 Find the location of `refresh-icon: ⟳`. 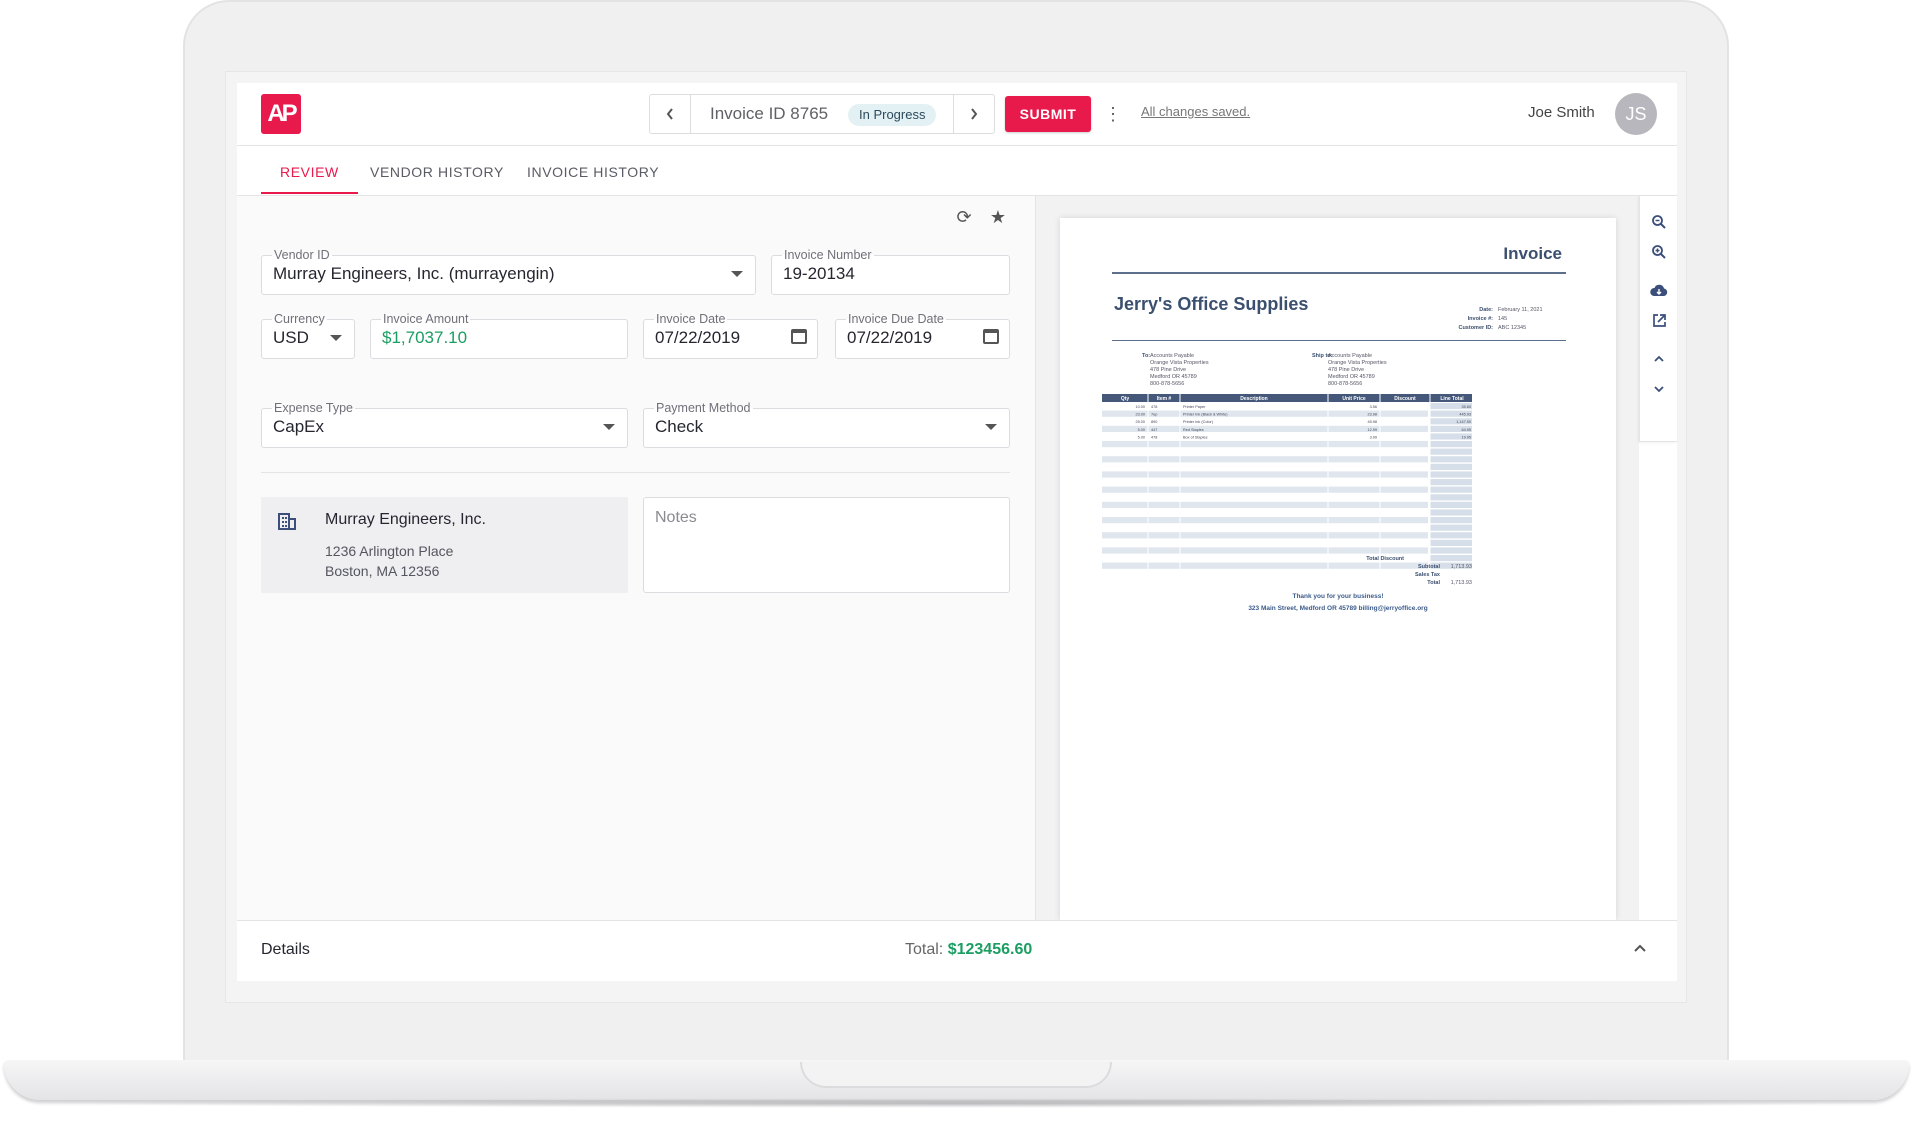

refresh-icon: ⟳ is located at coordinates (964, 217).